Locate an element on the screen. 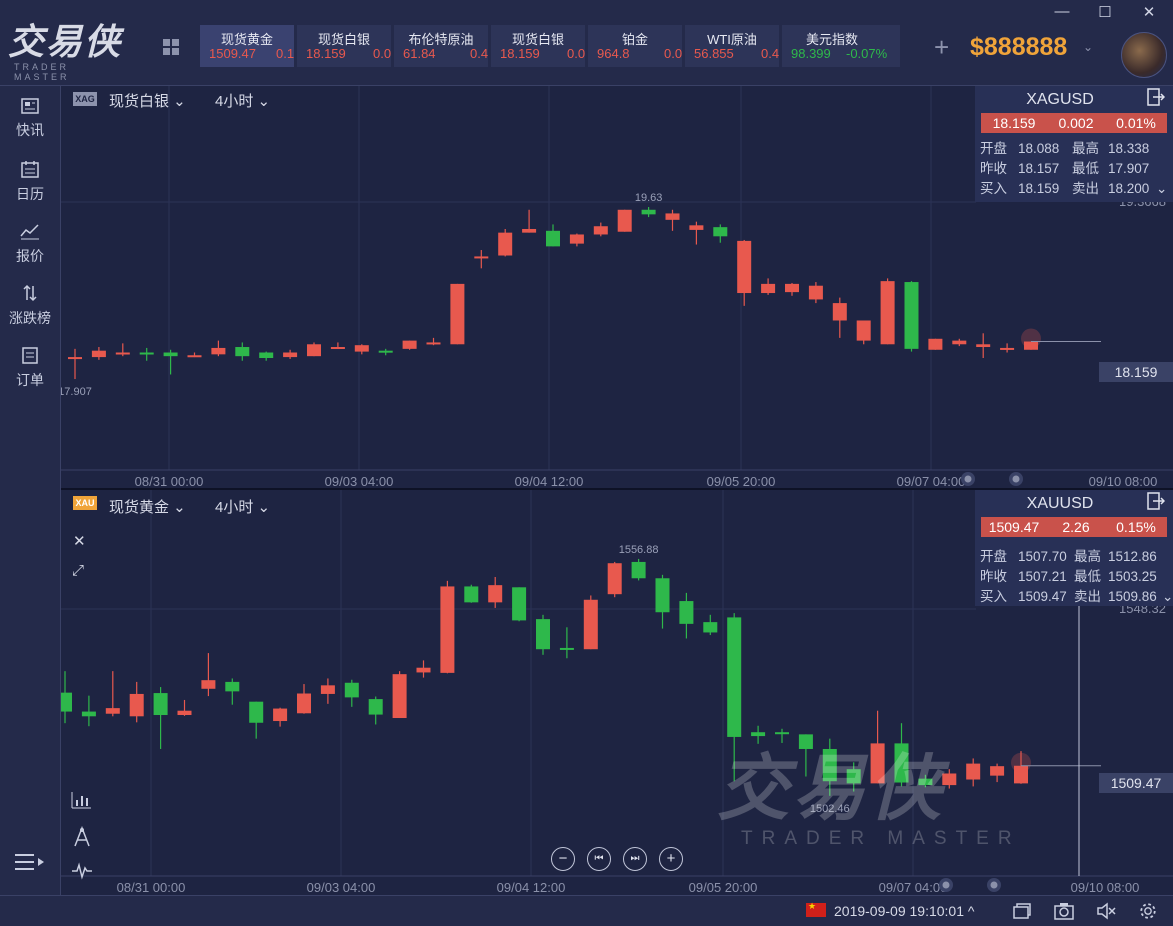 Image resolution: width=1173 pixels, height=926 pixels. symbol-selector: 现货白银 ⌄ is located at coordinates (147, 100).